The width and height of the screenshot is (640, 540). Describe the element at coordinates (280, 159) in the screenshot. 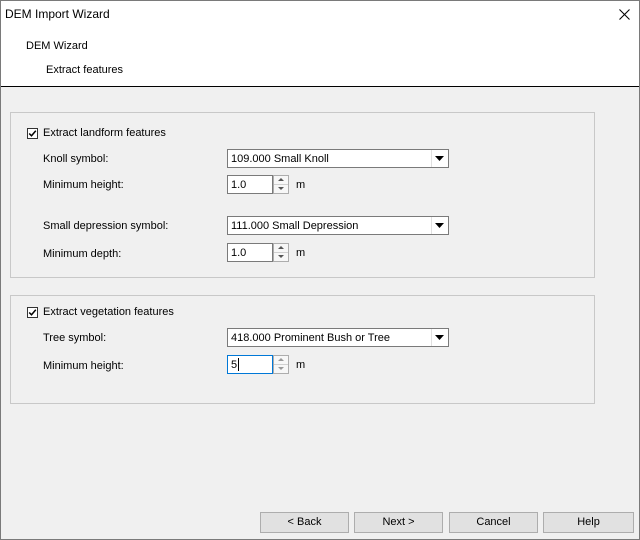

I see `knoll-symbol-value: 109.000 Small Knoll` at that location.